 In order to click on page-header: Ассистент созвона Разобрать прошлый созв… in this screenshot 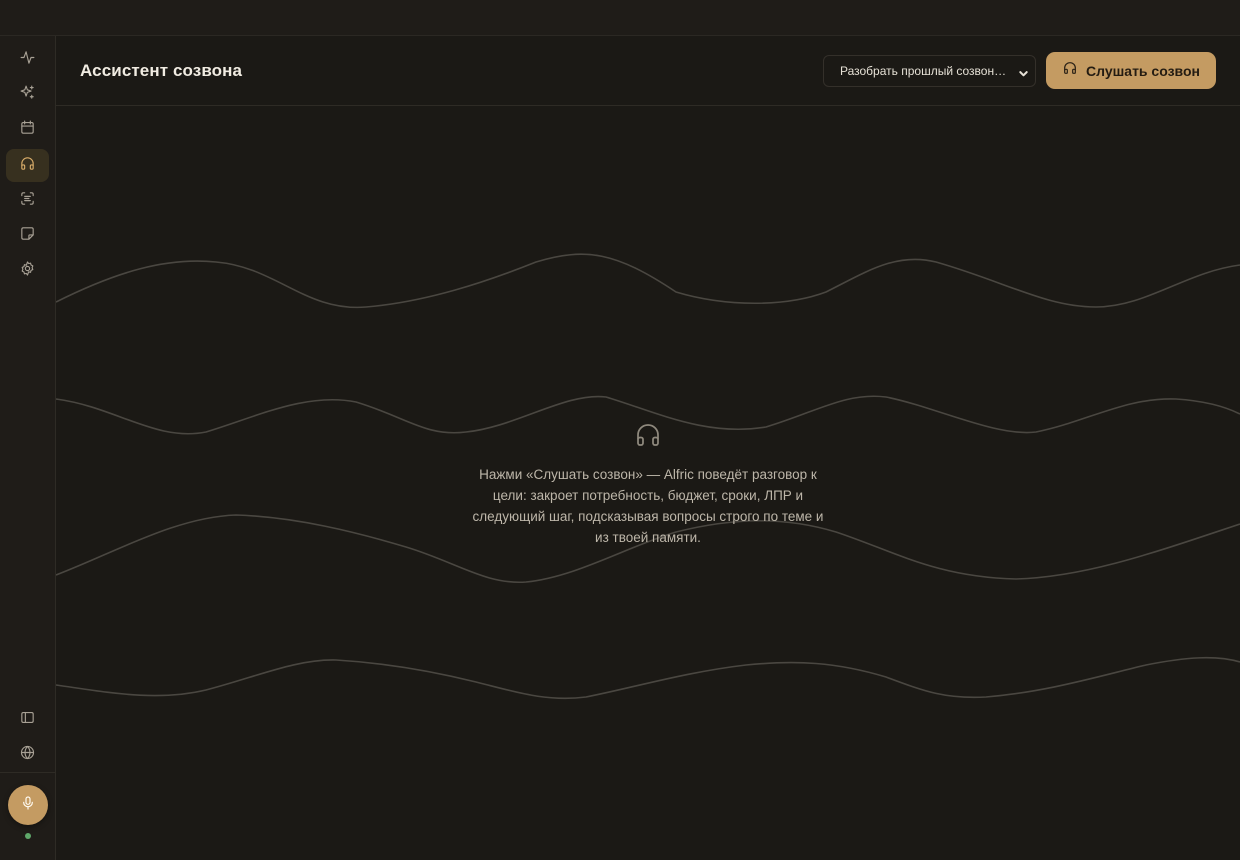, I will do `click(648, 71)`.